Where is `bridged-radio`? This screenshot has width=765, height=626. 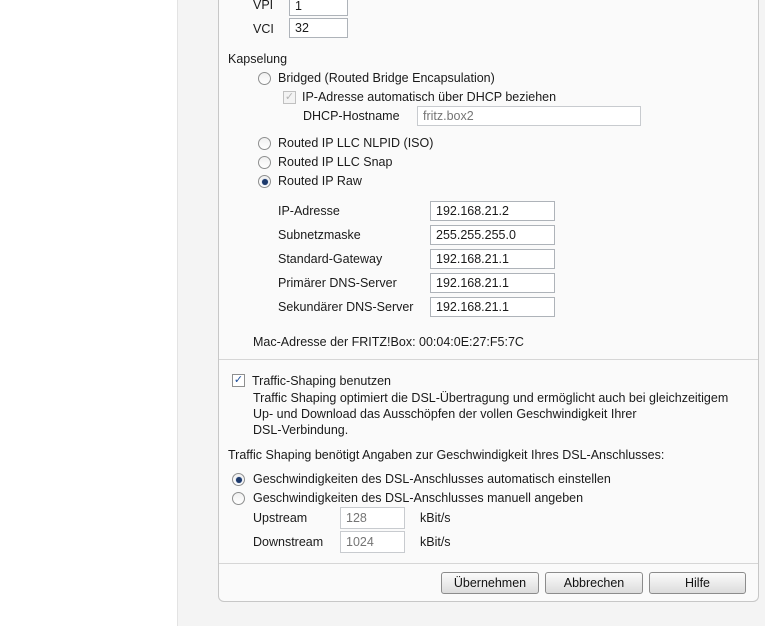 bridged-radio is located at coordinates (264, 78).